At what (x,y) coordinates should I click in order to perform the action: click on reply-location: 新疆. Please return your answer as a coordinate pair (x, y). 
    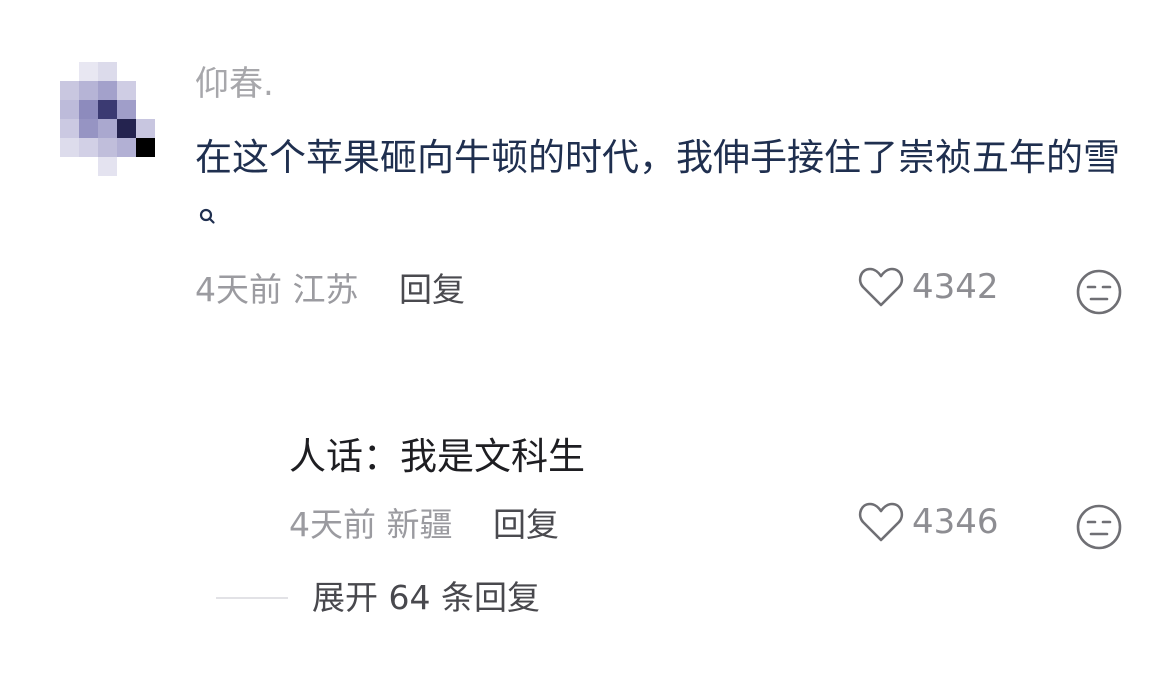
    Looking at the image, I should click on (419, 524).